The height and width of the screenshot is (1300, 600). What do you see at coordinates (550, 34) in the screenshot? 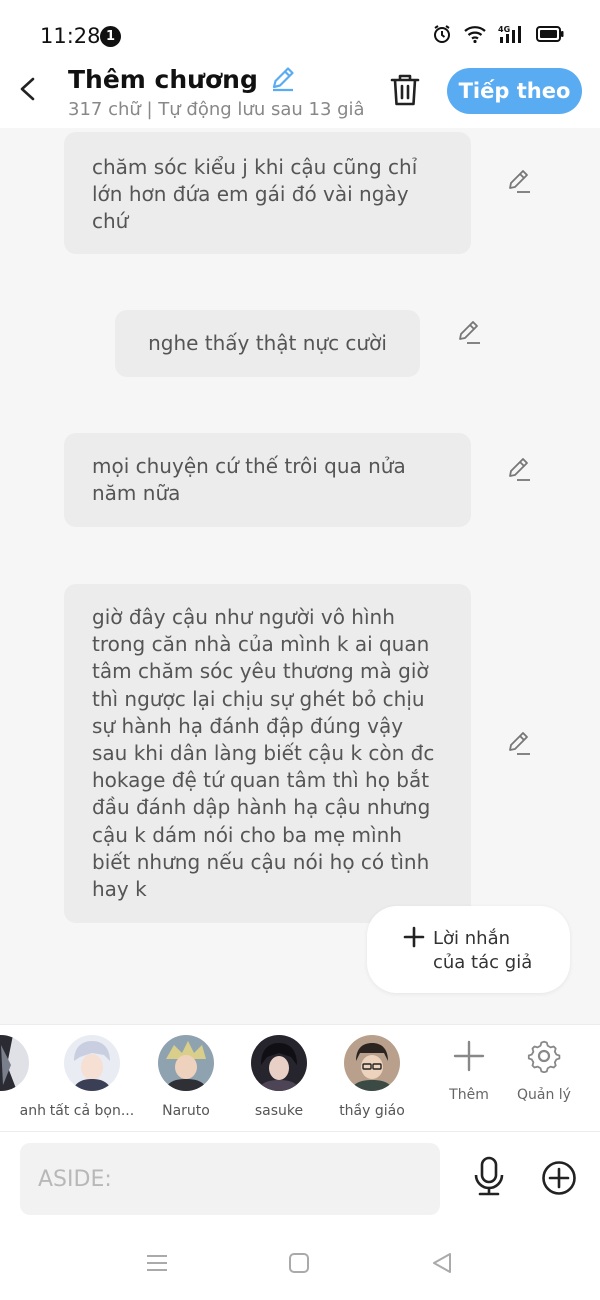
I see `battery-icon` at bounding box center [550, 34].